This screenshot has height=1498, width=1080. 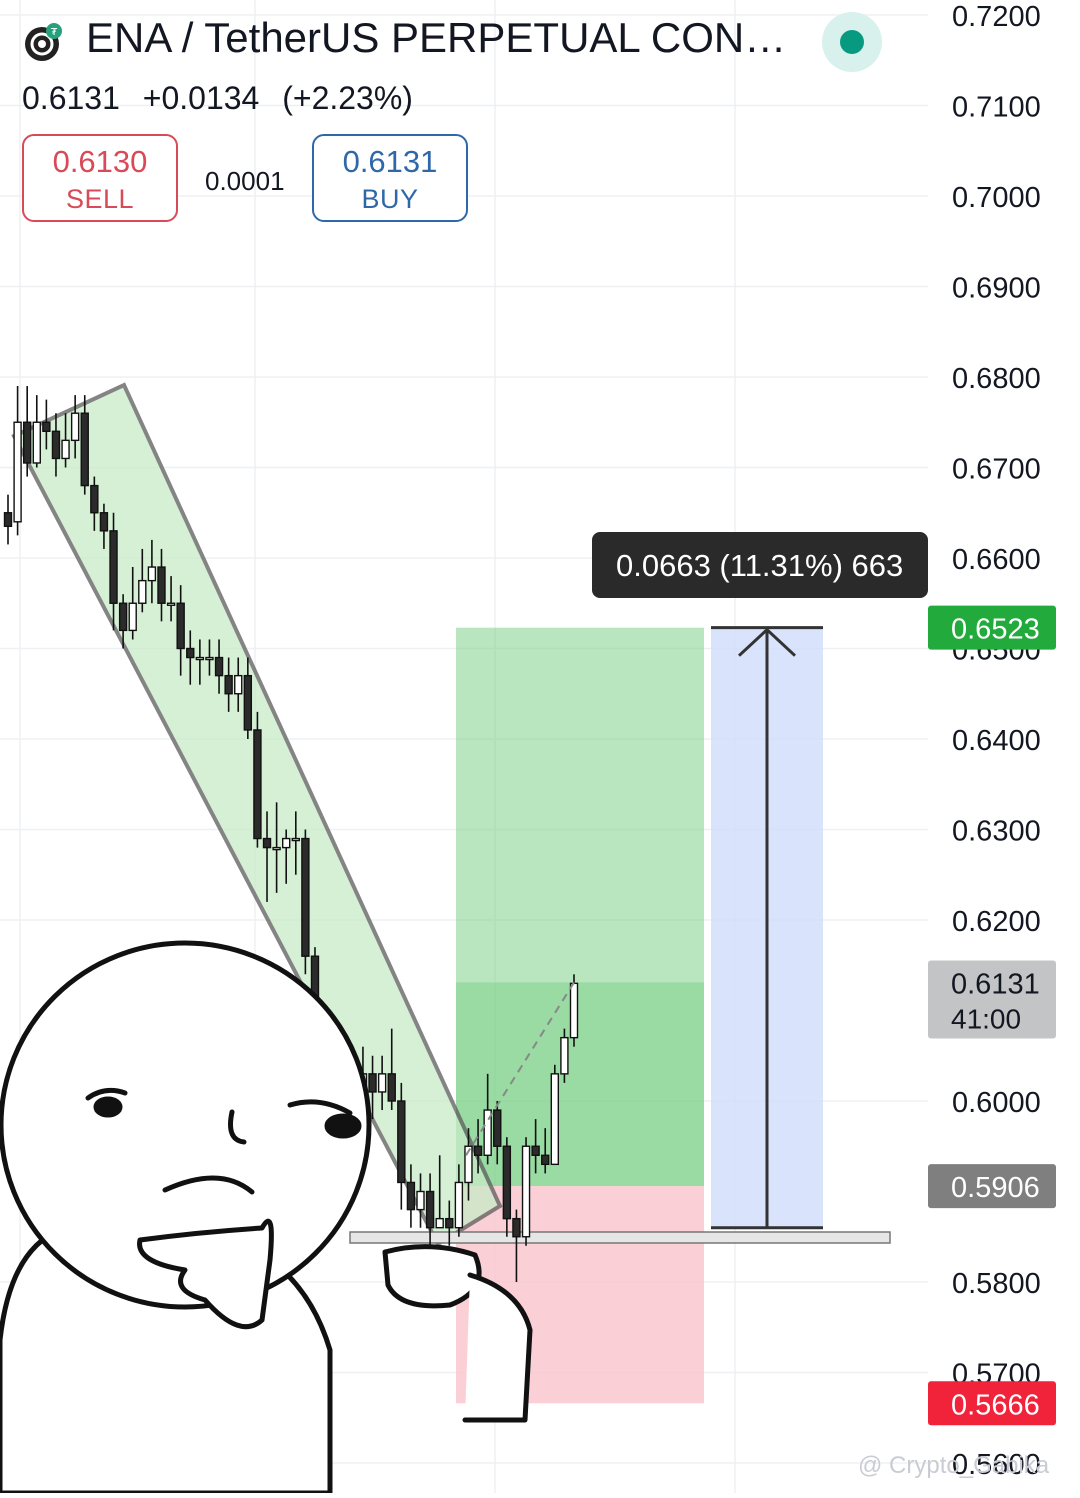 I want to click on axis-tick-label: 0.6800, so click(x=996, y=379).